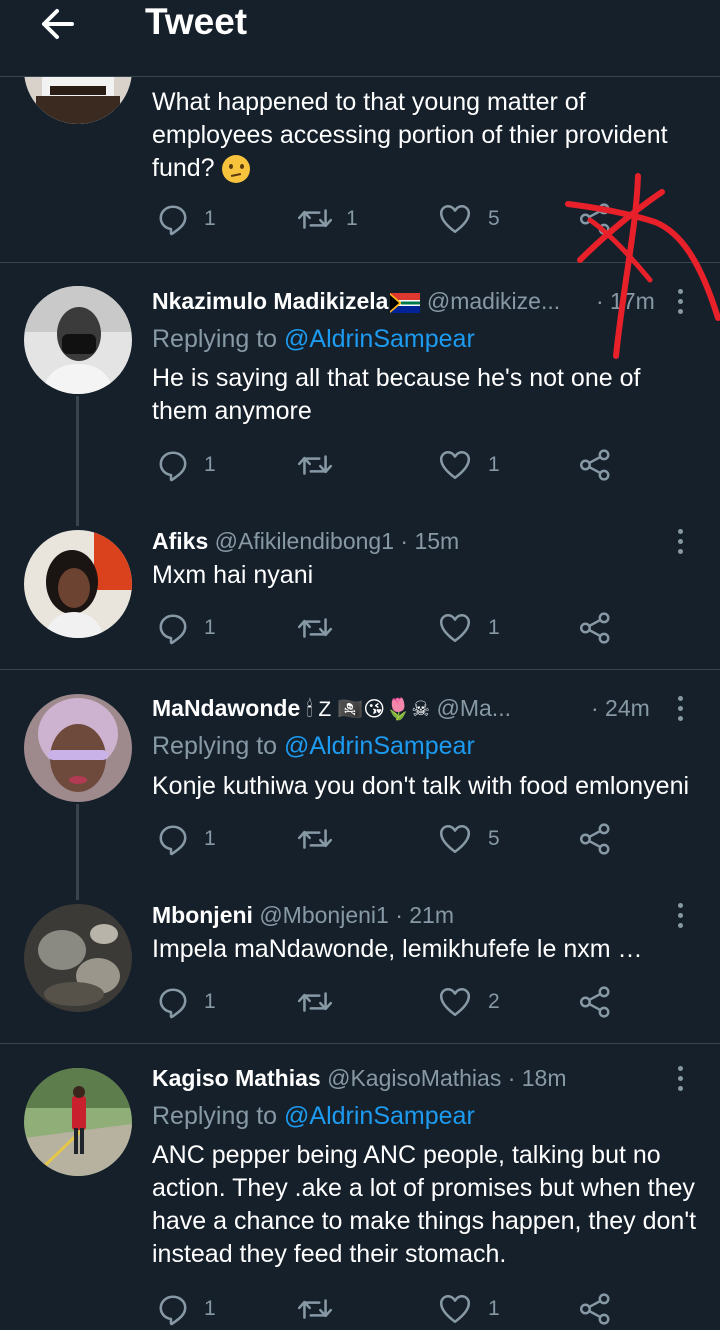 The height and width of the screenshot is (1330, 720). Describe the element at coordinates (226, 708) in the screenshot. I see `display-name: MaNdawonde` at that location.